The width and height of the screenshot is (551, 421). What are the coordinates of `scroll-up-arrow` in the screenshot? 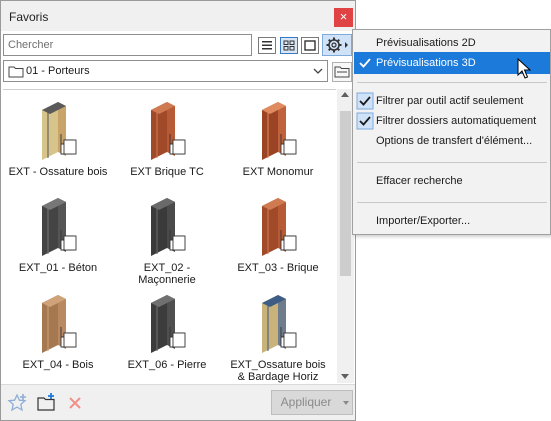 It's located at (345, 94).